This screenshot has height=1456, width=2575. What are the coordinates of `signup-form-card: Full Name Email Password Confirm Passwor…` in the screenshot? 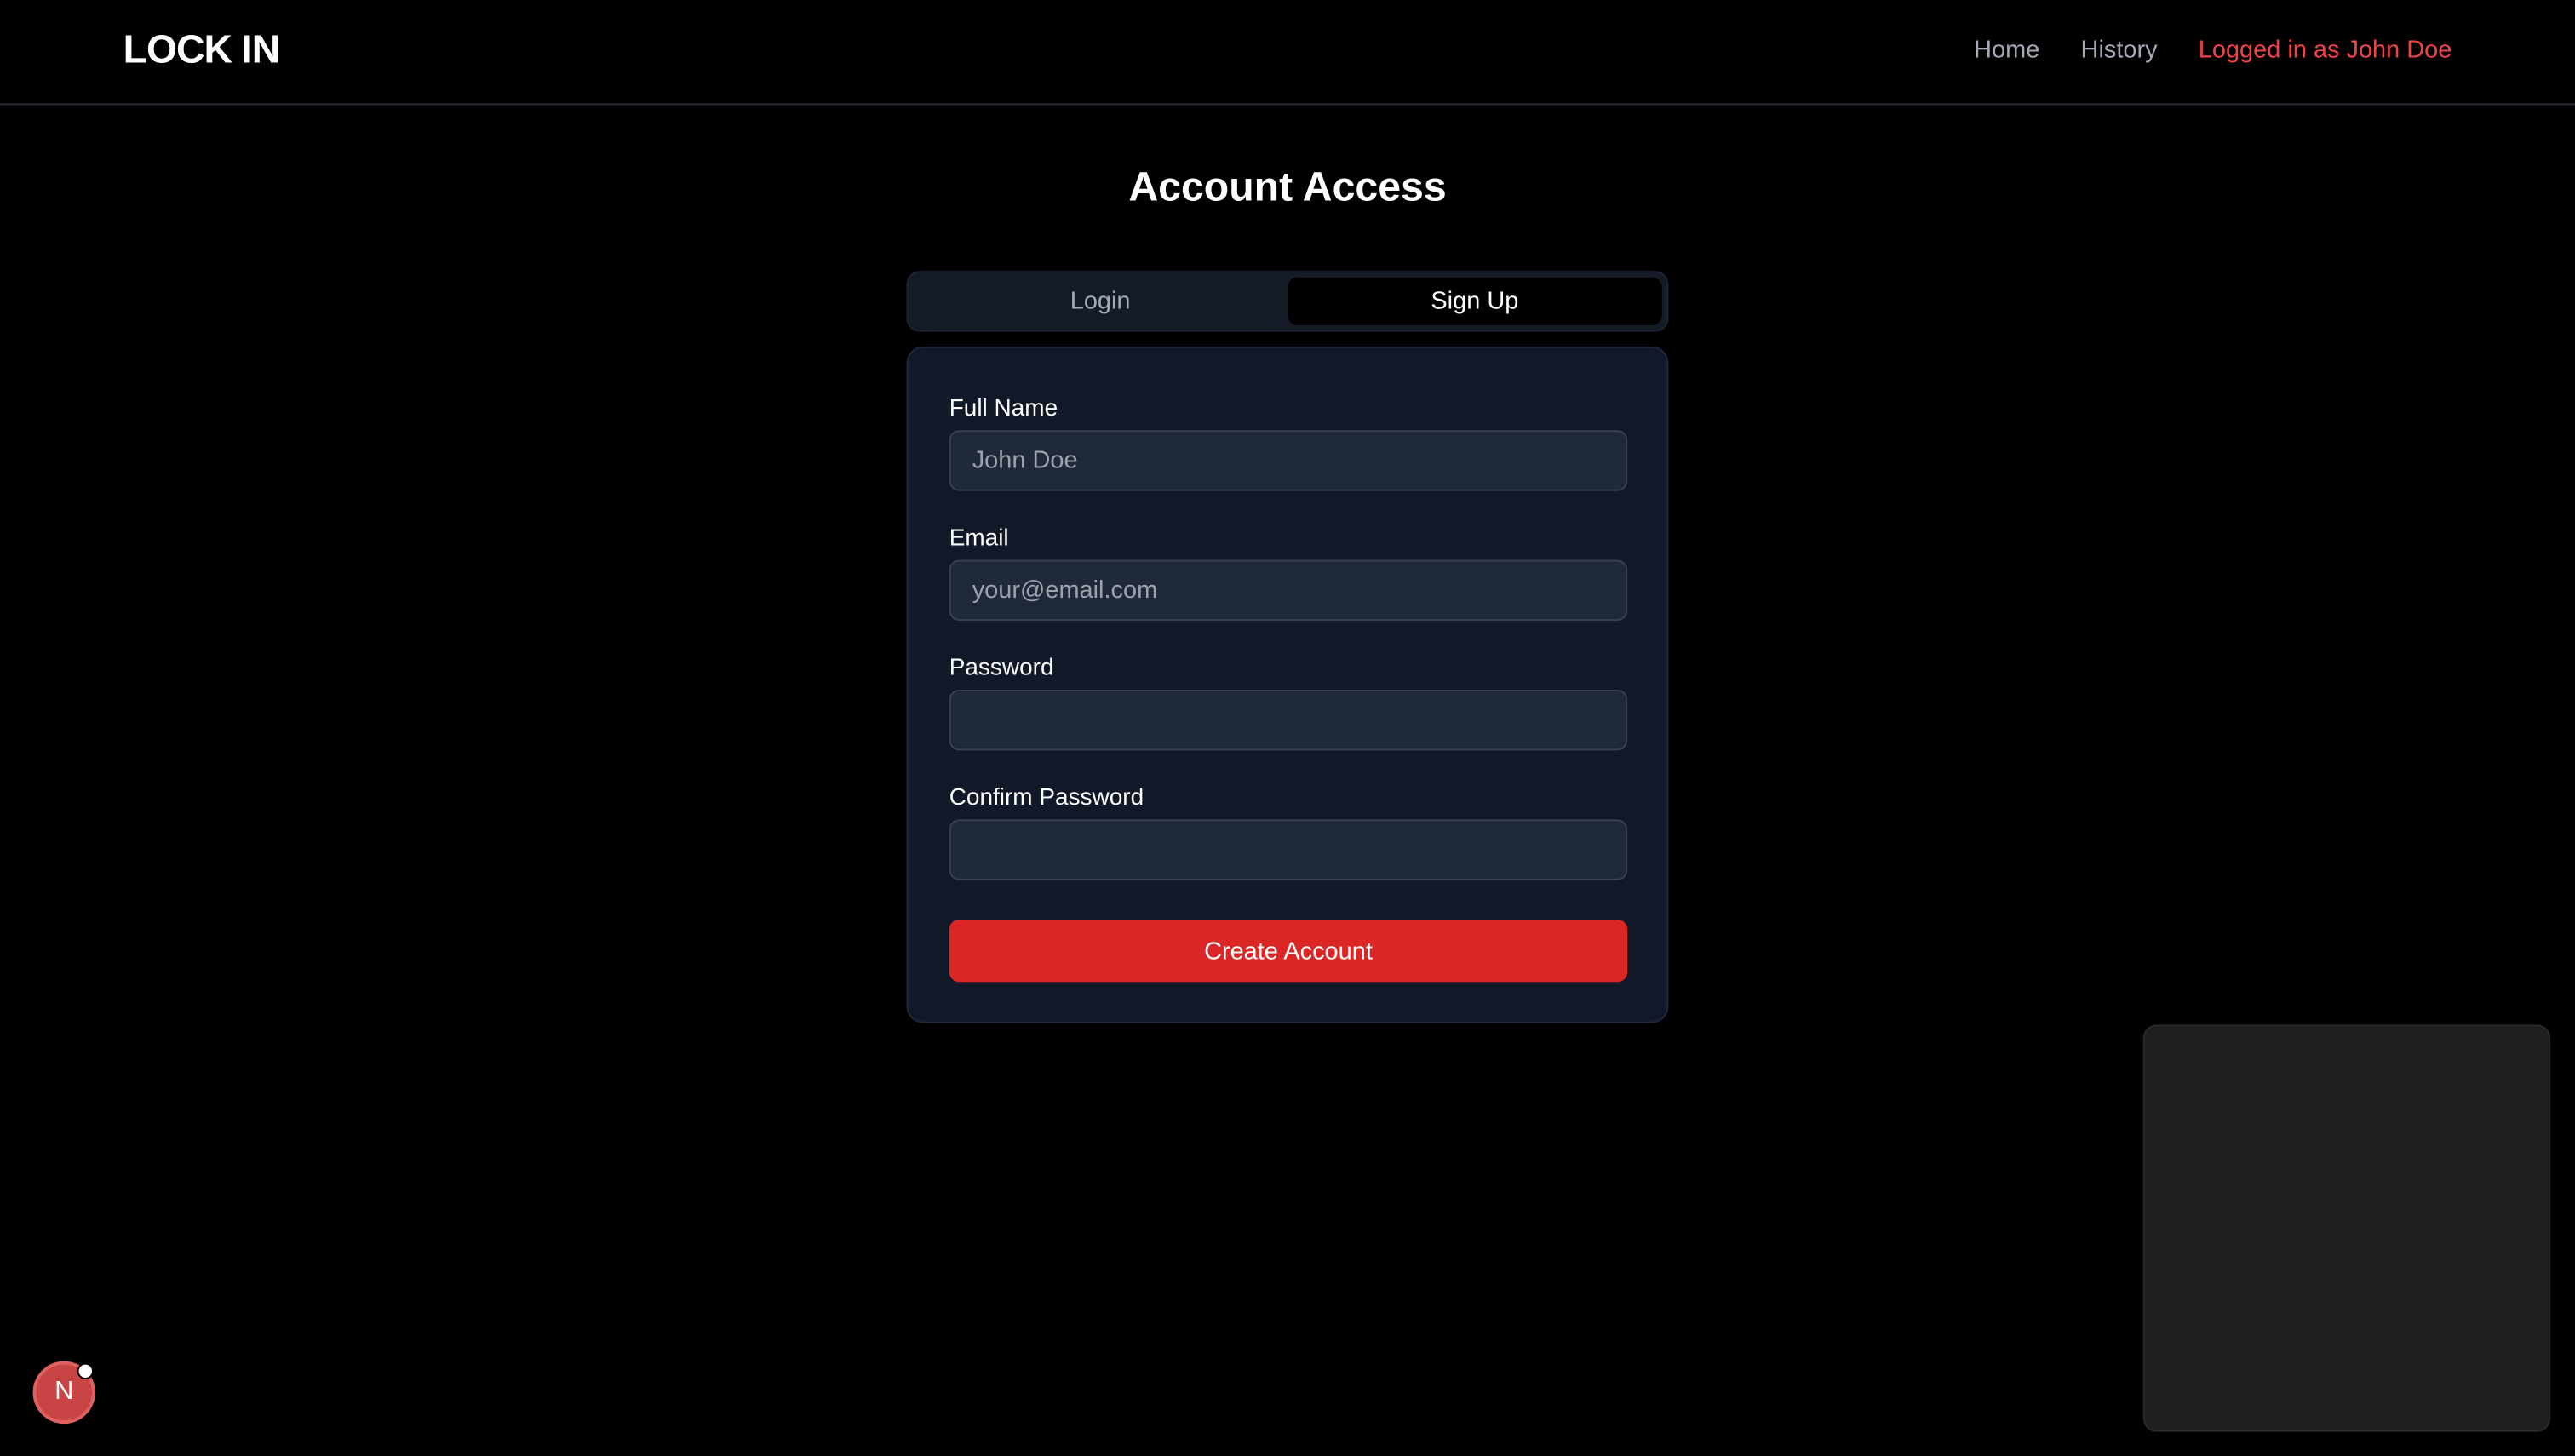 It's located at (1287, 684).